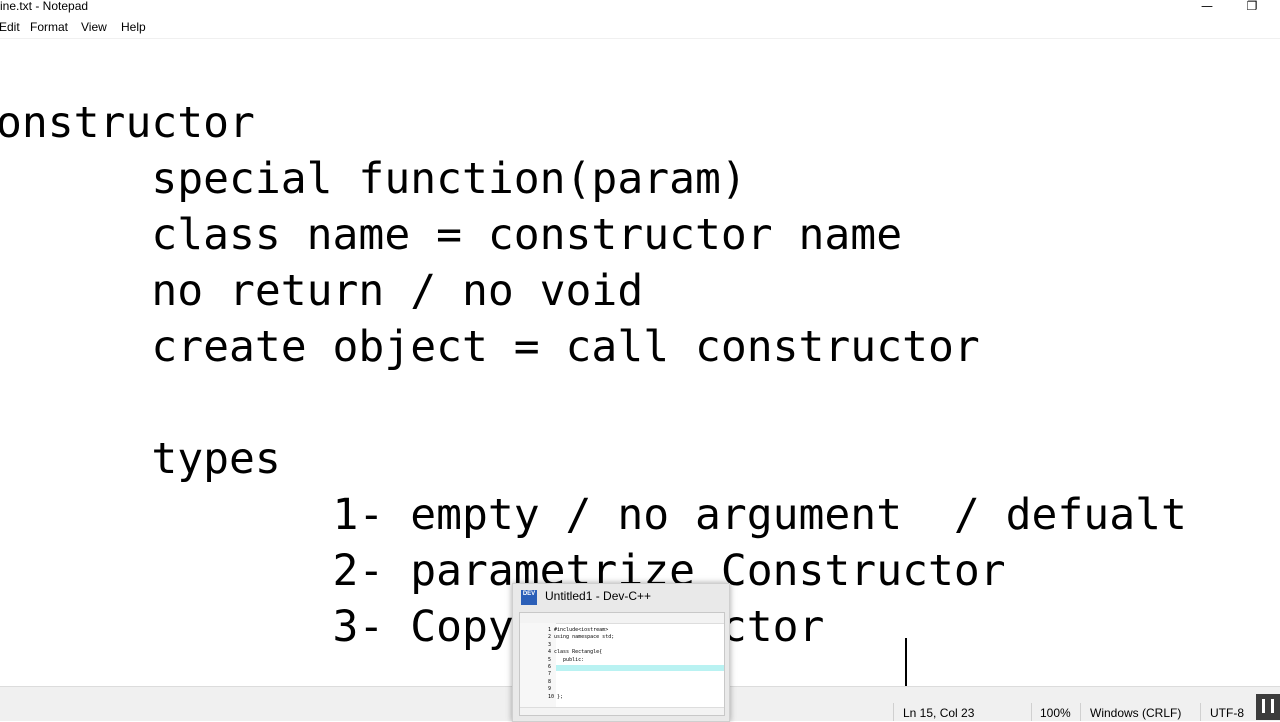  Describe the element at coordinates (44, 6) in the screenshot. I see `window-title: tline.txt - Notepad` at that location.